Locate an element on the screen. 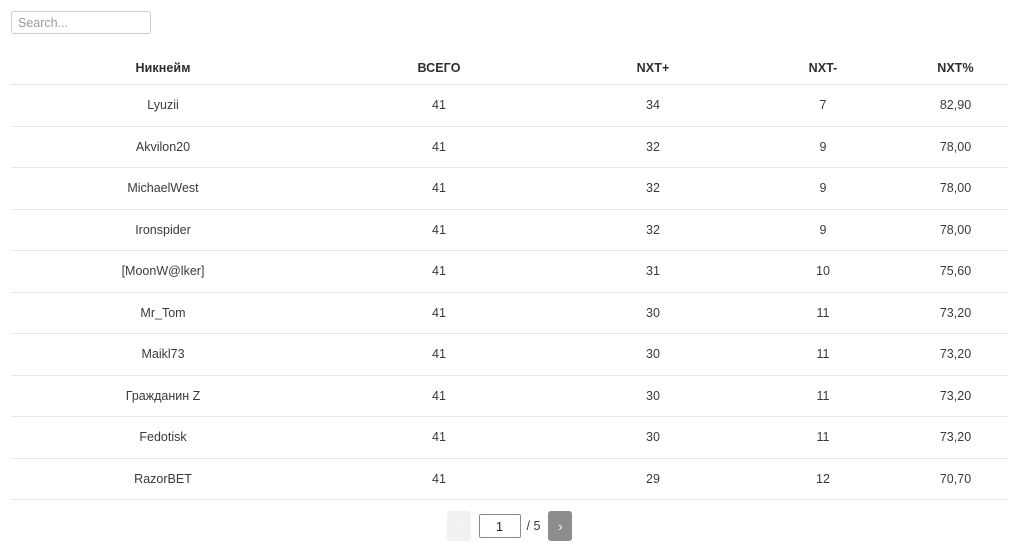 Image resolution: width=1020 pixels, height=556 pixels. table-row: [MoonW@lker] 41 31 10 75,60 is located at coordinates (509, 271).